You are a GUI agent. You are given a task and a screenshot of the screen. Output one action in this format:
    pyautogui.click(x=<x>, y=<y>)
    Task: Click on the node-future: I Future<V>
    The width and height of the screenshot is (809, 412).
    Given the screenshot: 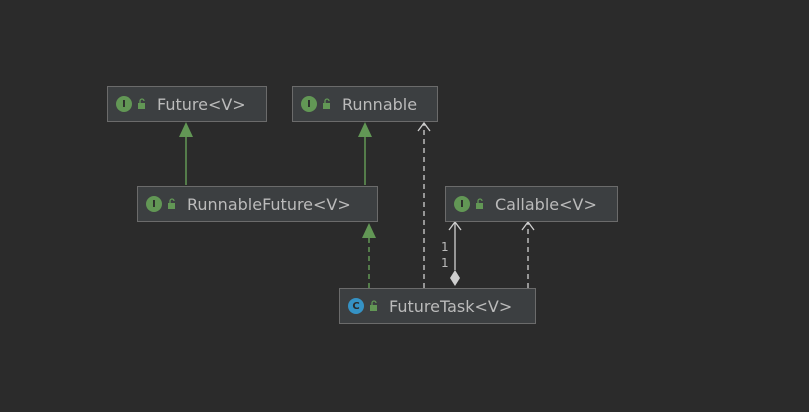 What is the action you would take?
    pyautogui.click(x=187, y=104)
    